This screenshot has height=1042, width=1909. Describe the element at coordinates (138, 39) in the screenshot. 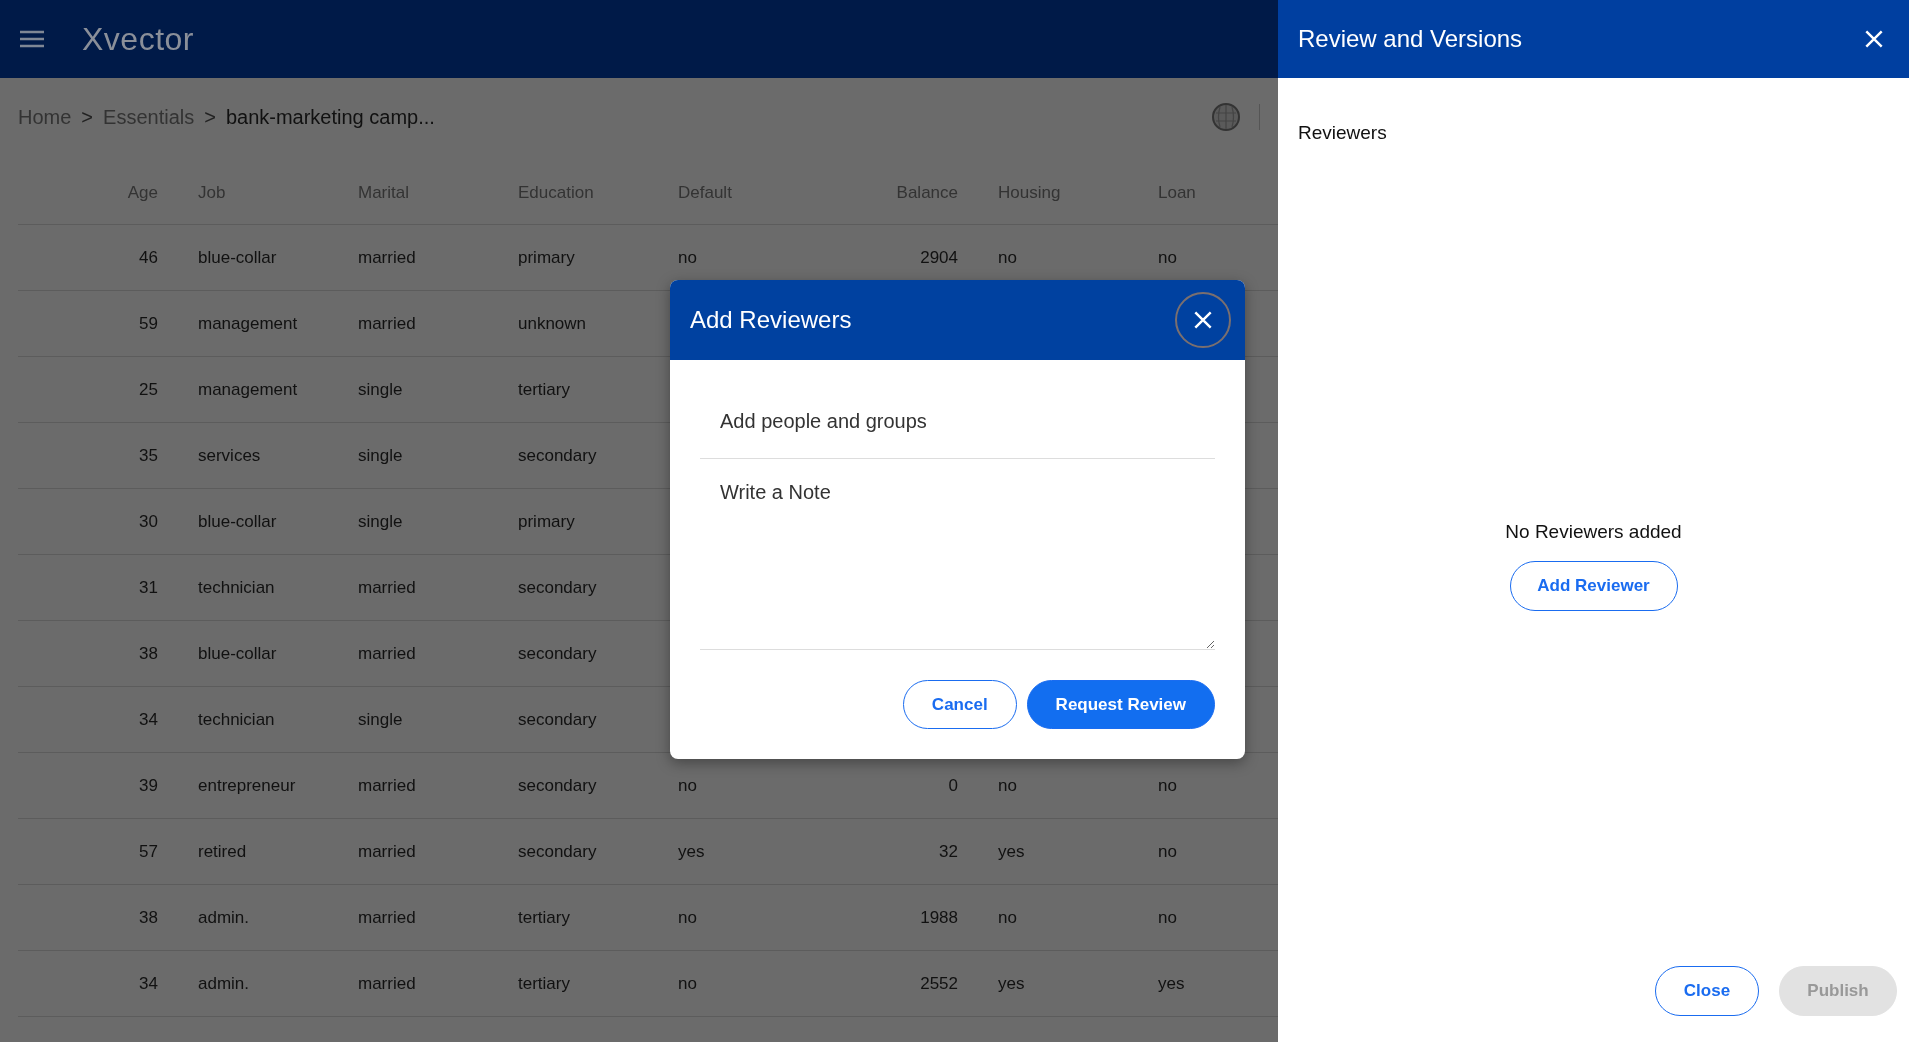

I see `app-logo: Xvector` at that location.